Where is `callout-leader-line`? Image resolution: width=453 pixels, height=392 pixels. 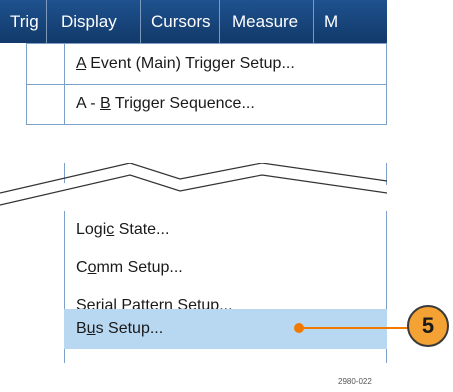 callout-leader-line is located at coordinates (354, 328).